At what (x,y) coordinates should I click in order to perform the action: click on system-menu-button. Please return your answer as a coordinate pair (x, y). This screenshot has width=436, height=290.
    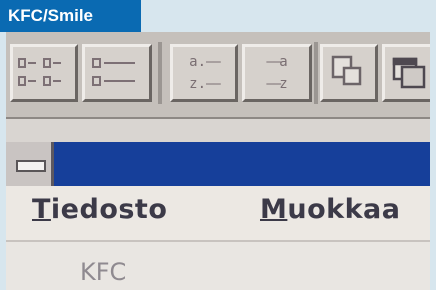
    Looking at the image, I should click on (30, 164).